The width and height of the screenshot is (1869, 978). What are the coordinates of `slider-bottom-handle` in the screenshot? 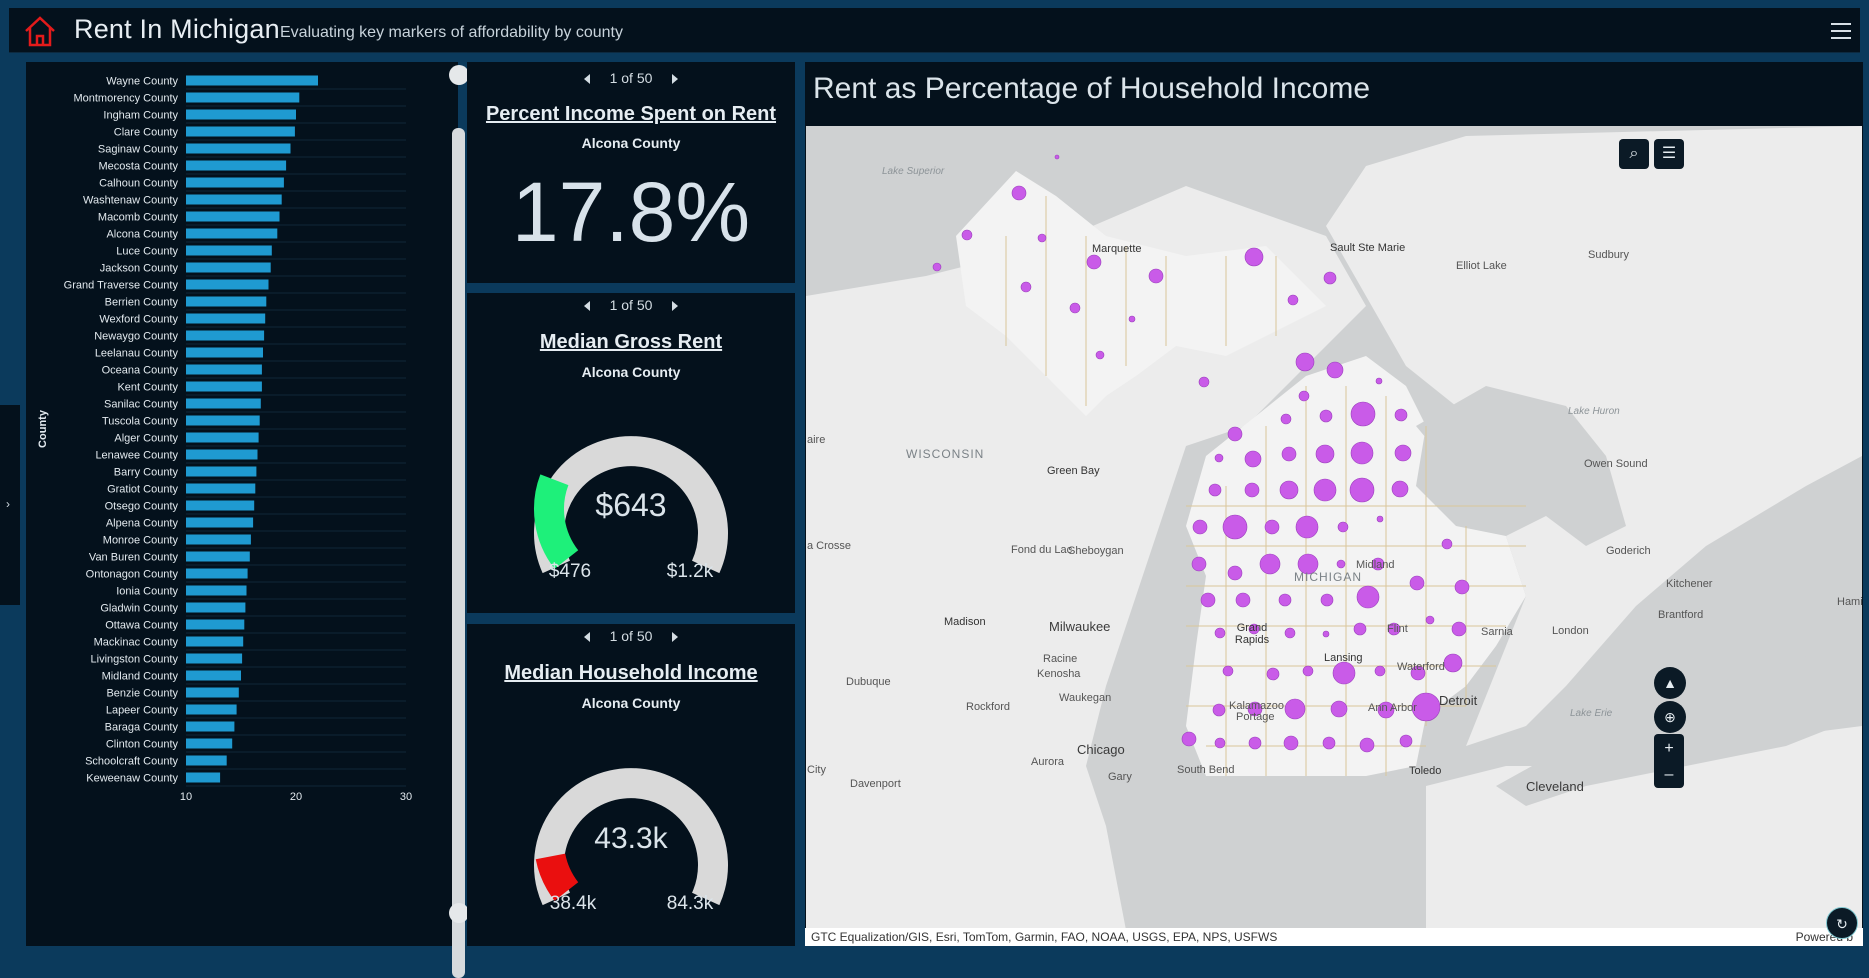 It's located at (459, 913).